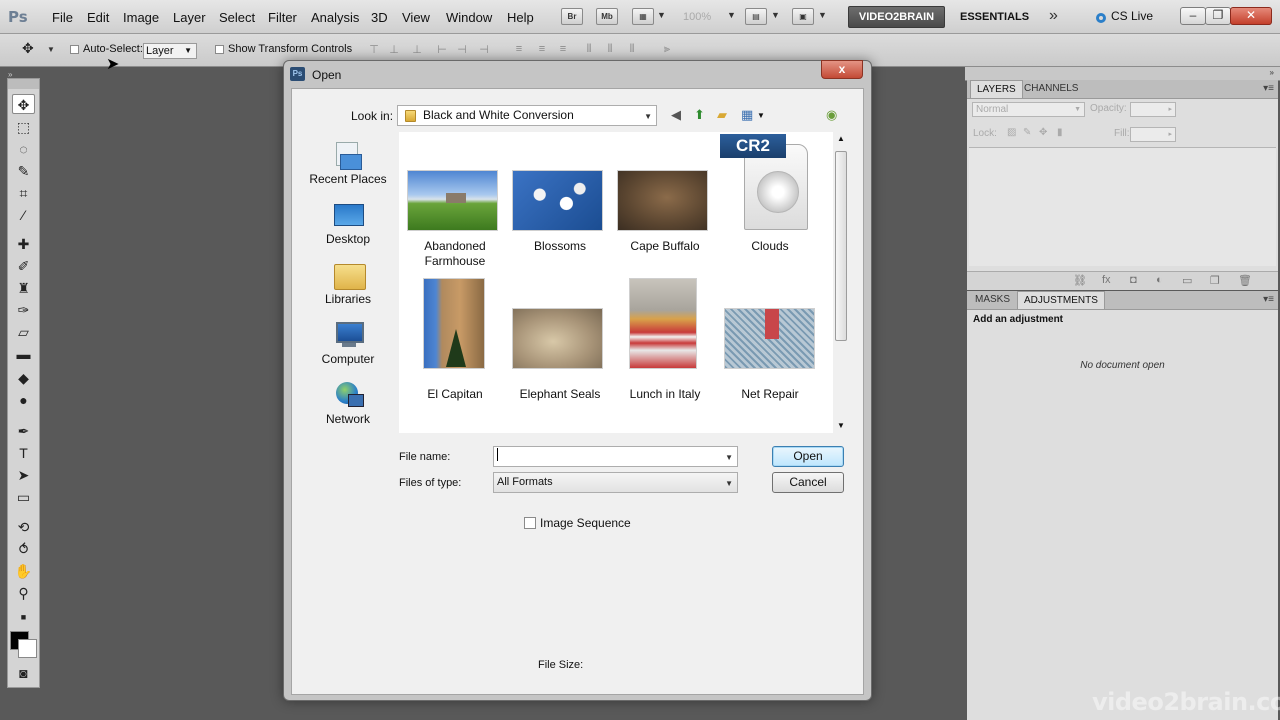  Describe the element at coordinates (23, 549) in the screenshot. I see `3d-orbit-tool-icon: ⥀` at that location.